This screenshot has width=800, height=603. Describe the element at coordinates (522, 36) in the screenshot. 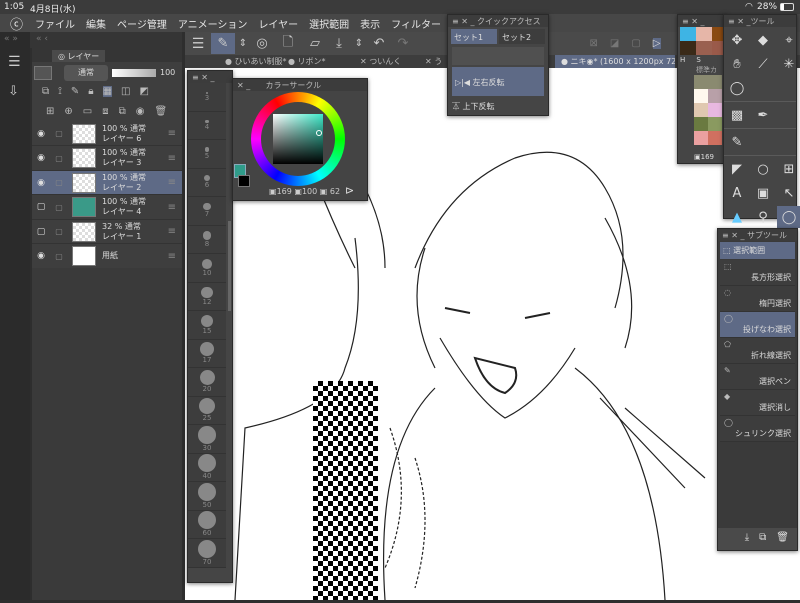

I see `set2-tab: セット2` at that location.